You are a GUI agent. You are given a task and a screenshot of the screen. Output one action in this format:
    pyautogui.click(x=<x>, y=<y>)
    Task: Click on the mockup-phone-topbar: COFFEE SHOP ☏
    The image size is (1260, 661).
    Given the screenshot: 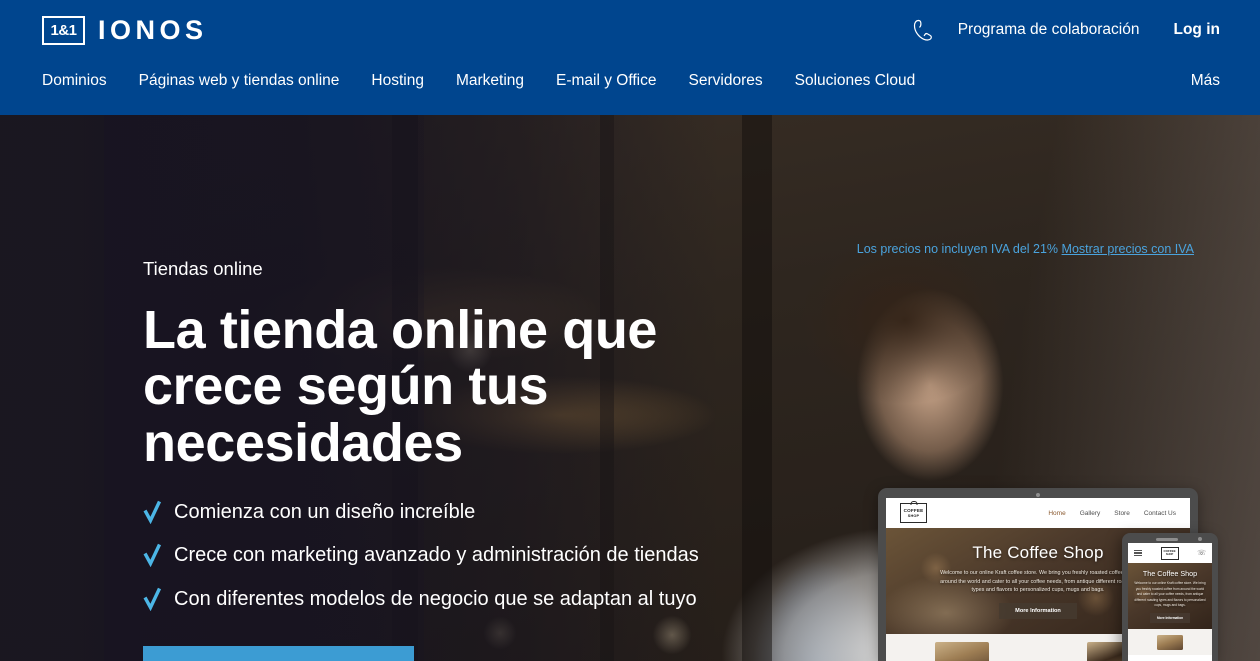 What is the action you would take?
    pyautogui.click(x=1170, y=553)
    